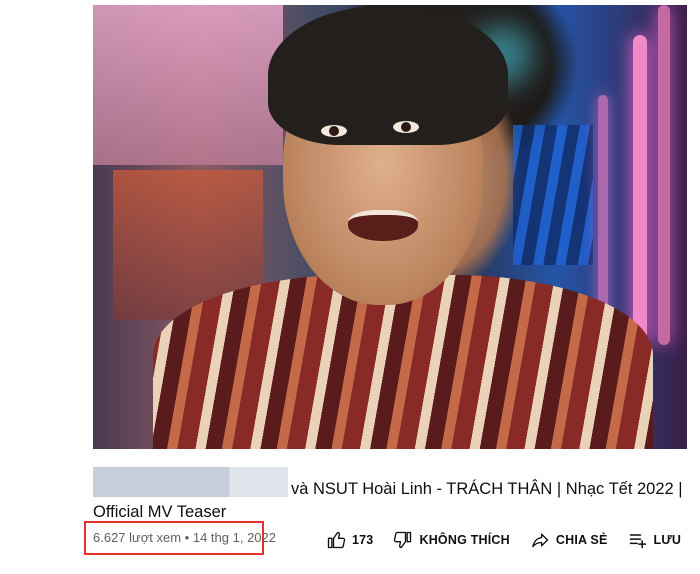 Image resolution: width=700 pixels, height=574 pixels. What do you see at coordinates (403, 540) in the screenshot?
I see `thumbs-down-icon` at bounding box center [403, 540].